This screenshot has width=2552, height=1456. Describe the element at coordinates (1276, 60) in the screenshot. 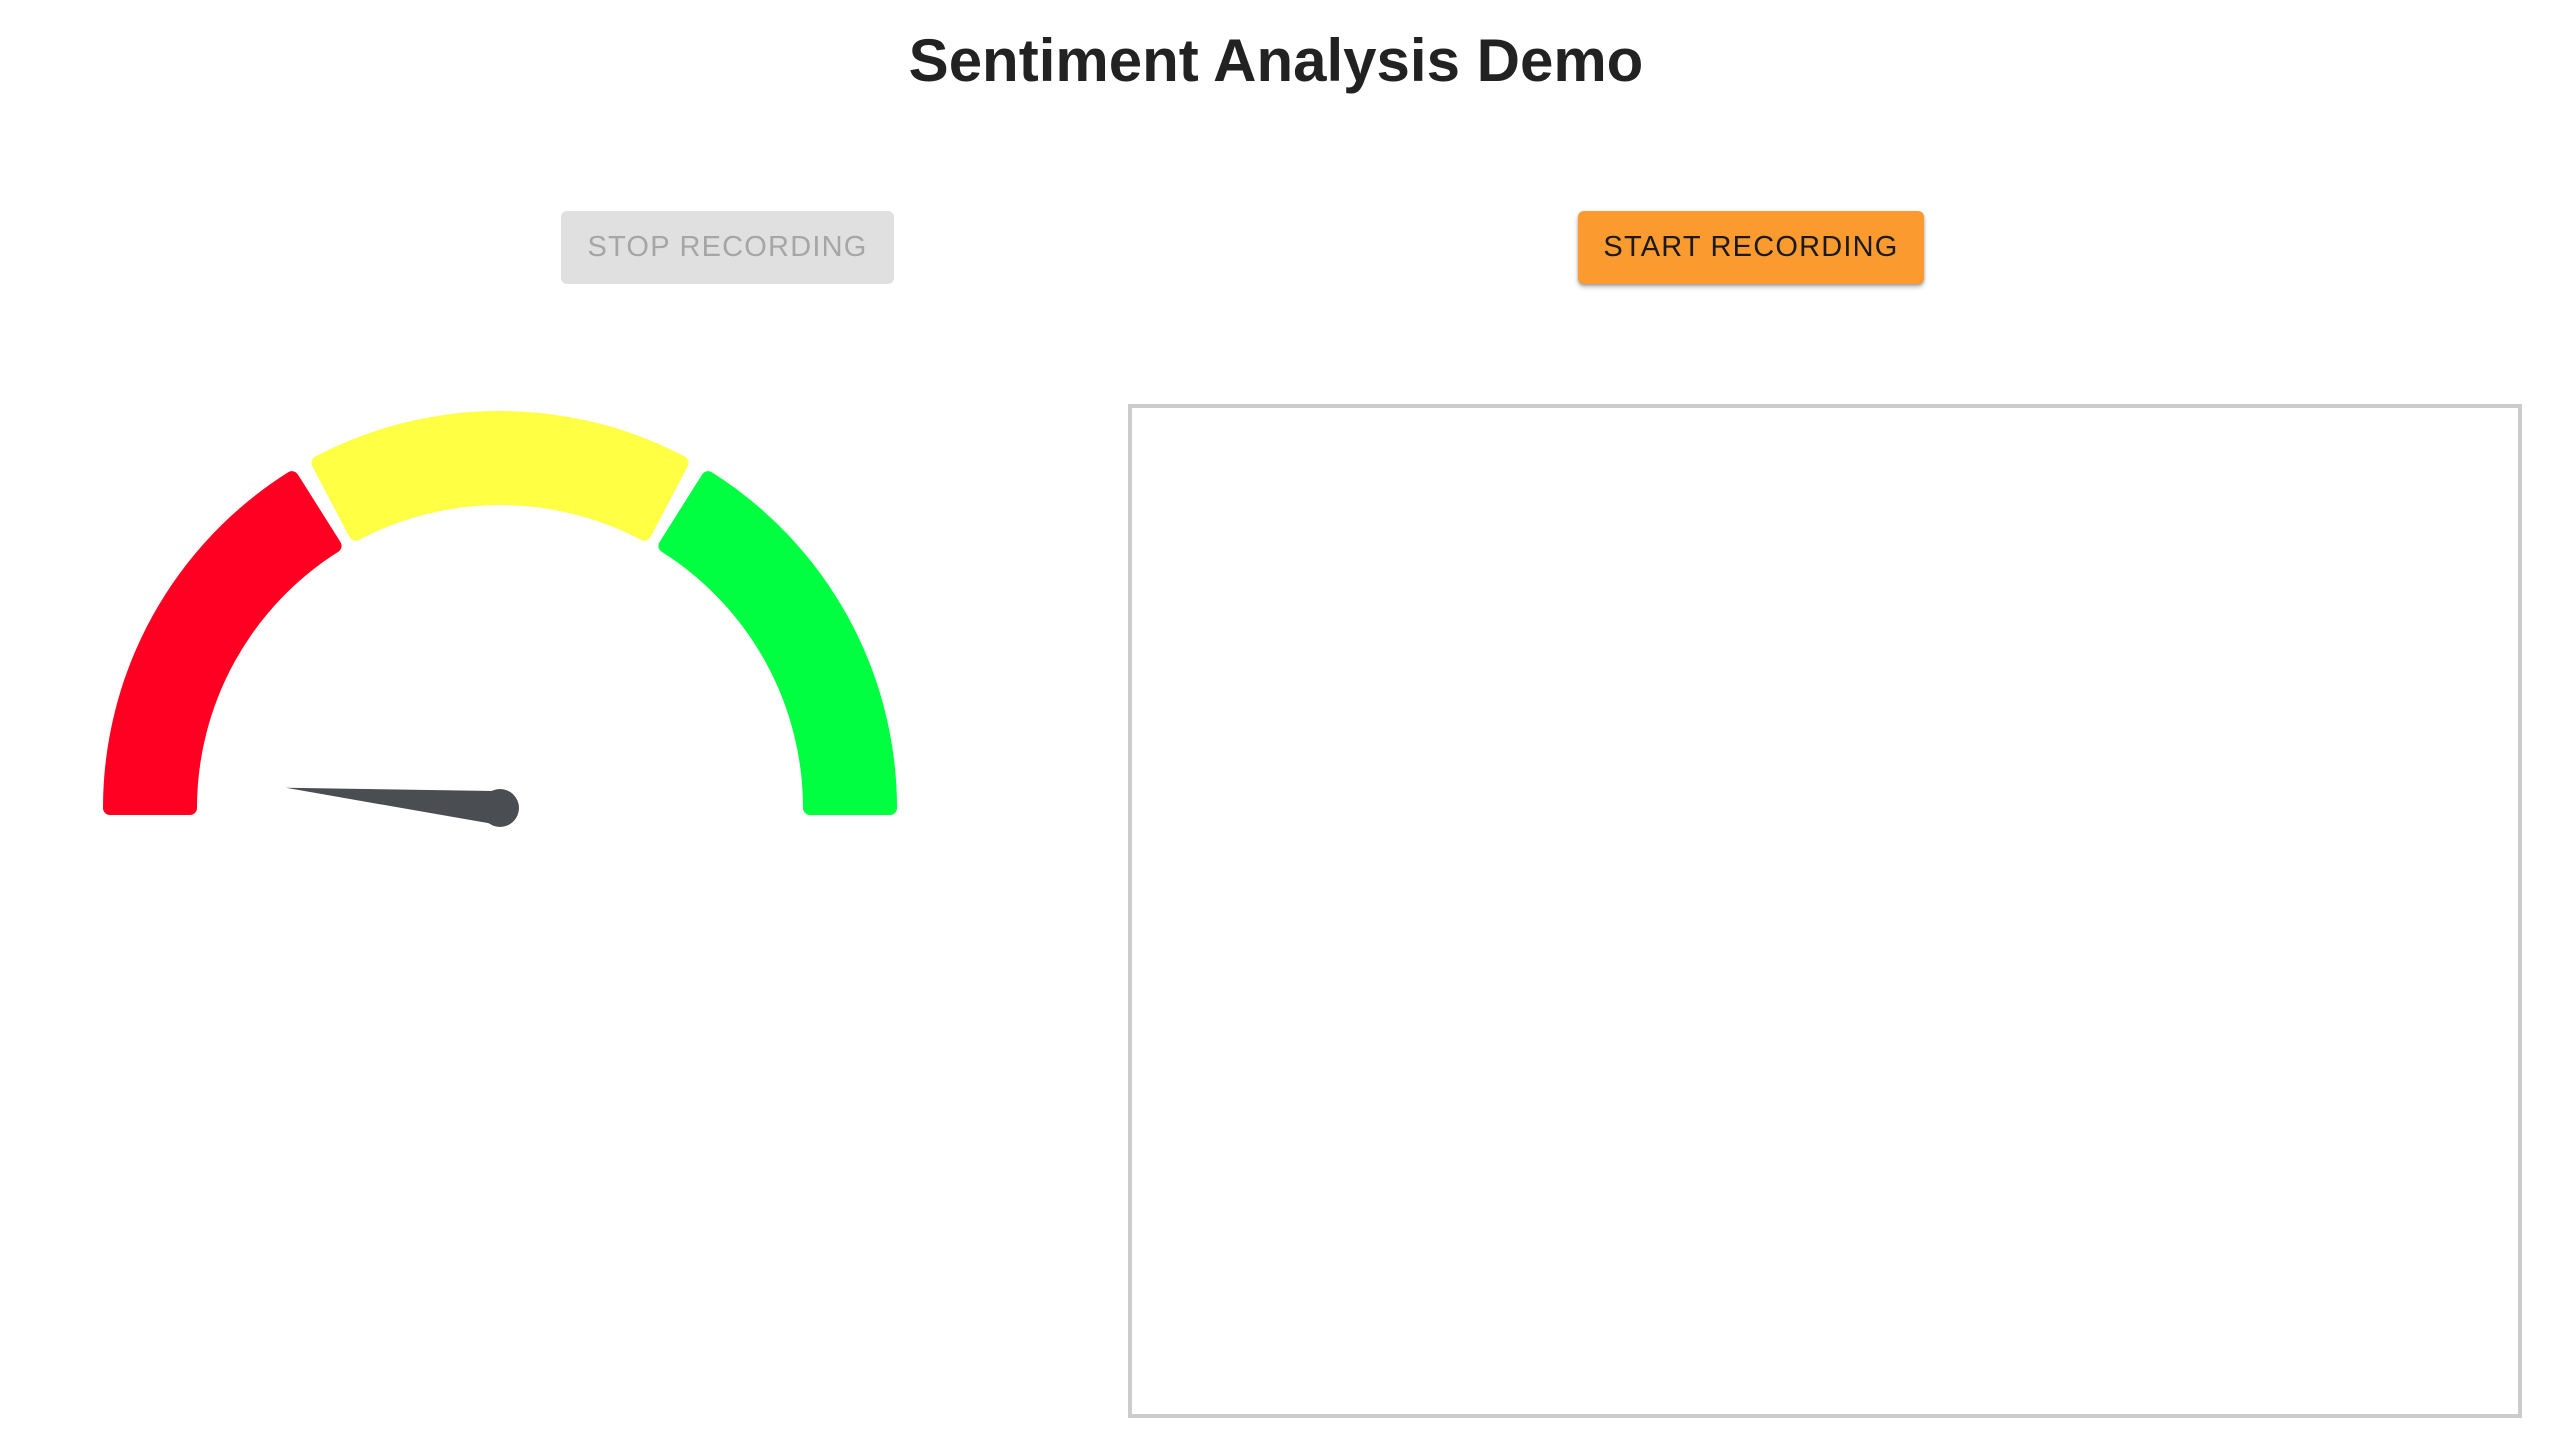

I see `page-title: Sentiment Analysis Demo` at that location.